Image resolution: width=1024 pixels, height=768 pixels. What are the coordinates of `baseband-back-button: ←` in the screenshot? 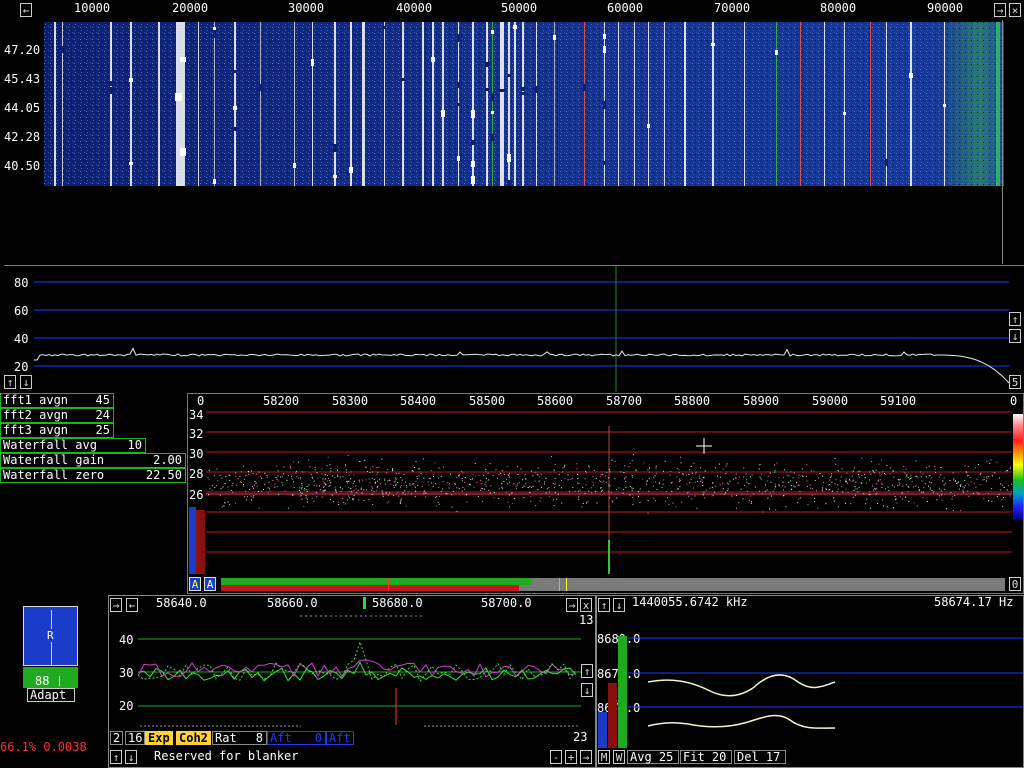 It's located at (132, 605).